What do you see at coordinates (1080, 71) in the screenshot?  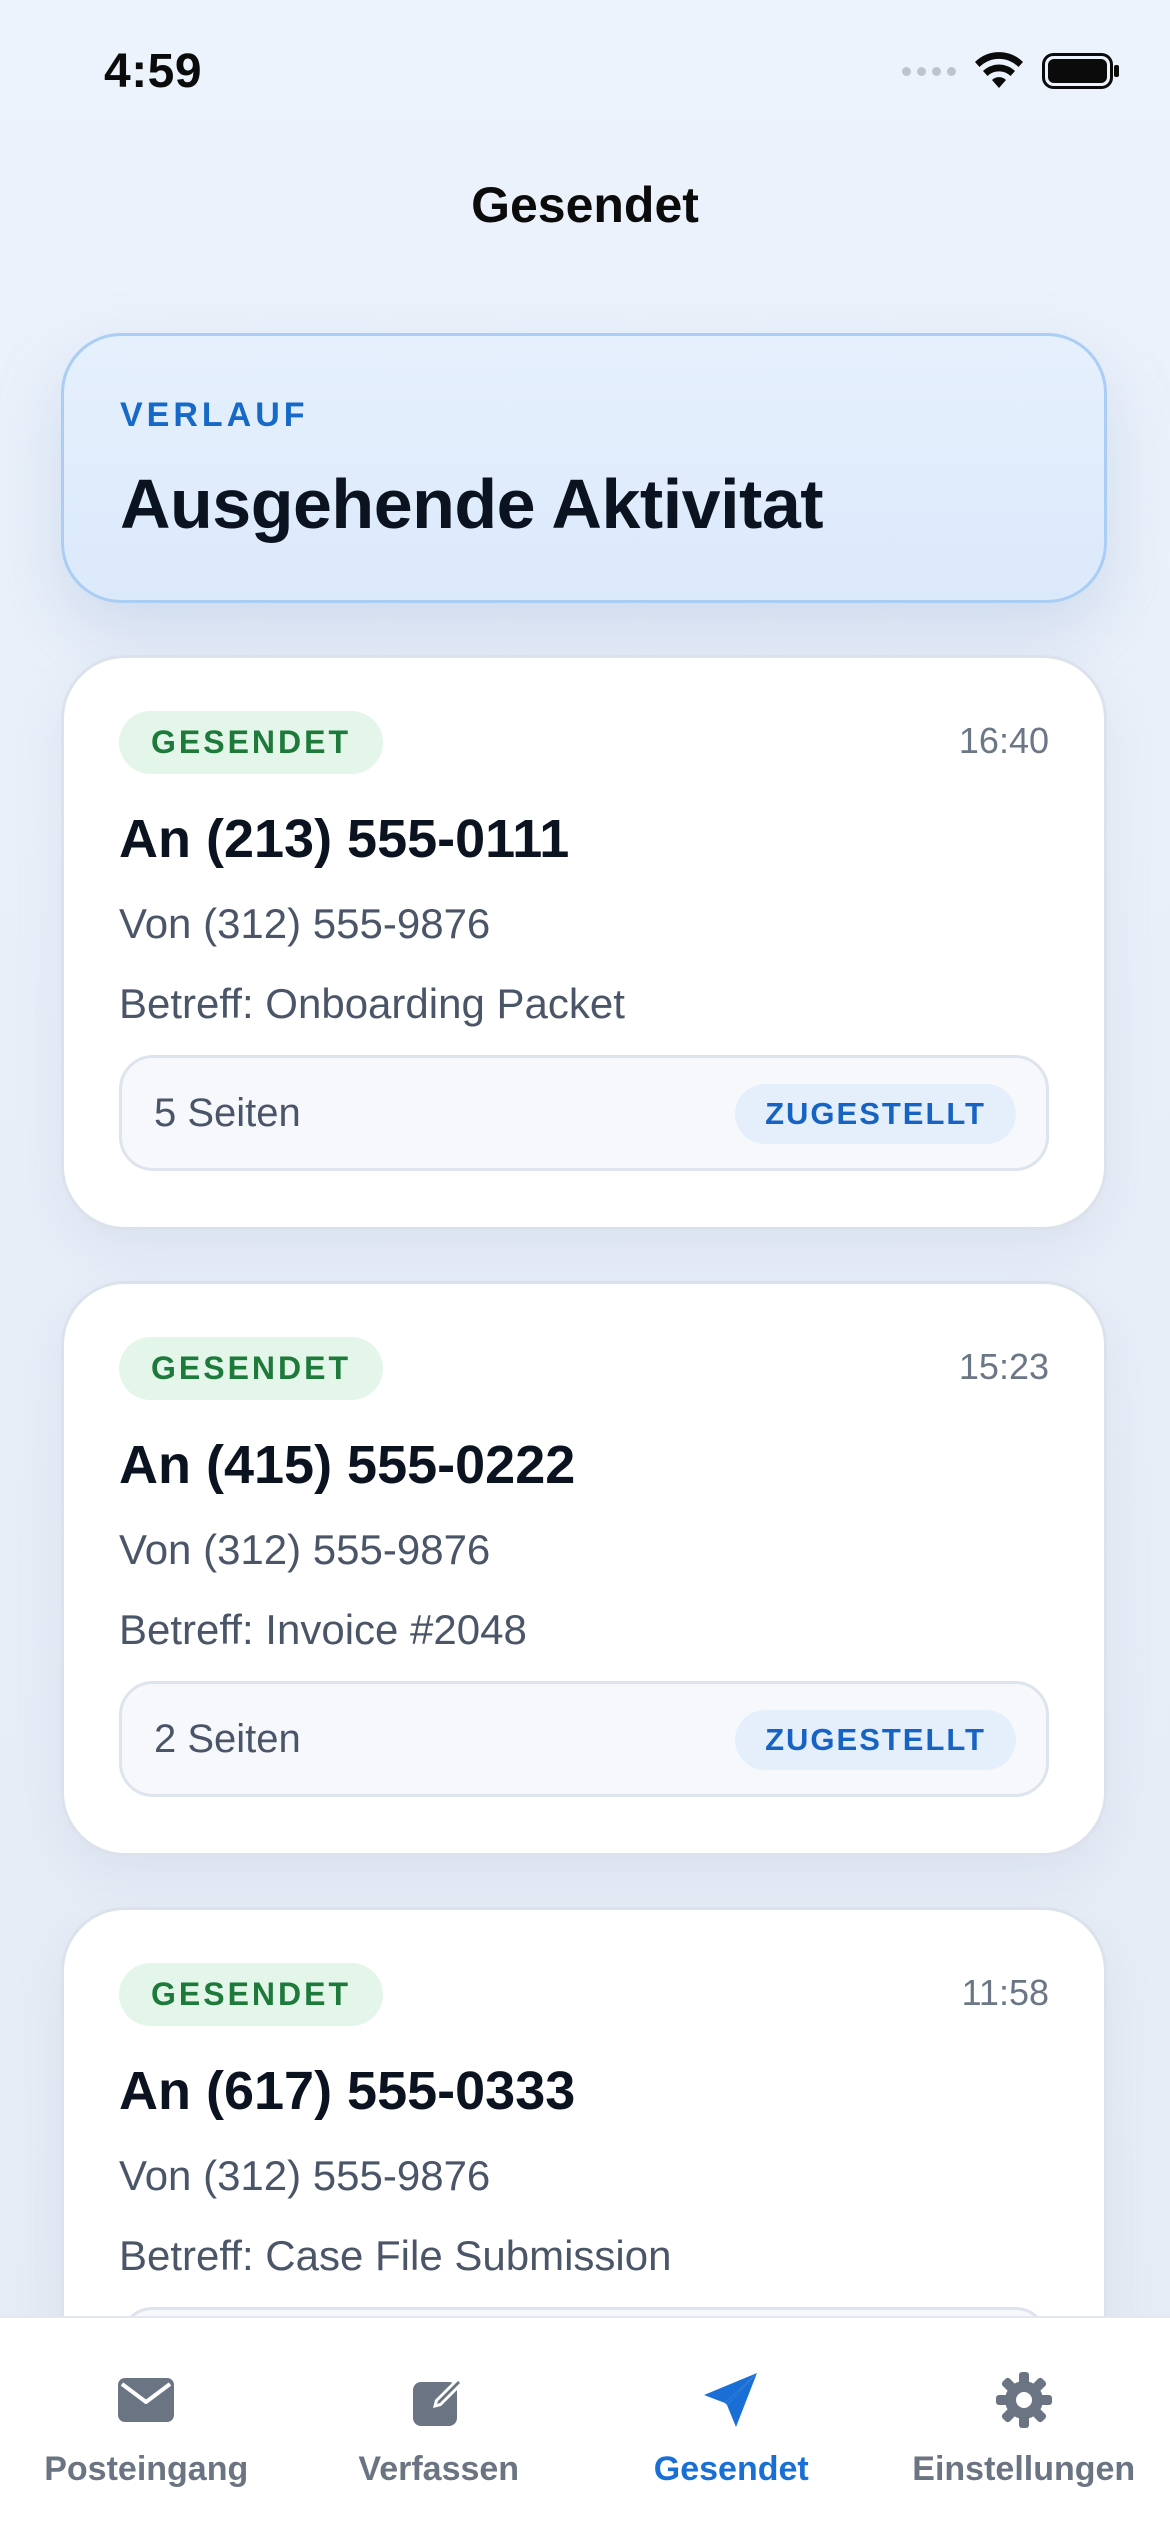 I see `battery-icon` at bounding box center [1080, 71].